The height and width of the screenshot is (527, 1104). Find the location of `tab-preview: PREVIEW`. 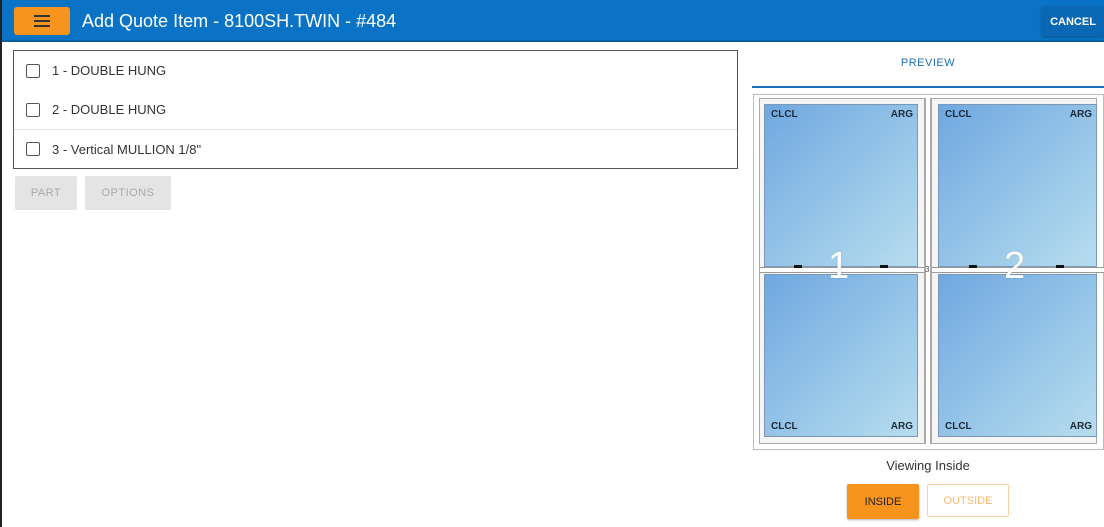

tab-preview: PREVIEW is located at coordinates (928, 68).